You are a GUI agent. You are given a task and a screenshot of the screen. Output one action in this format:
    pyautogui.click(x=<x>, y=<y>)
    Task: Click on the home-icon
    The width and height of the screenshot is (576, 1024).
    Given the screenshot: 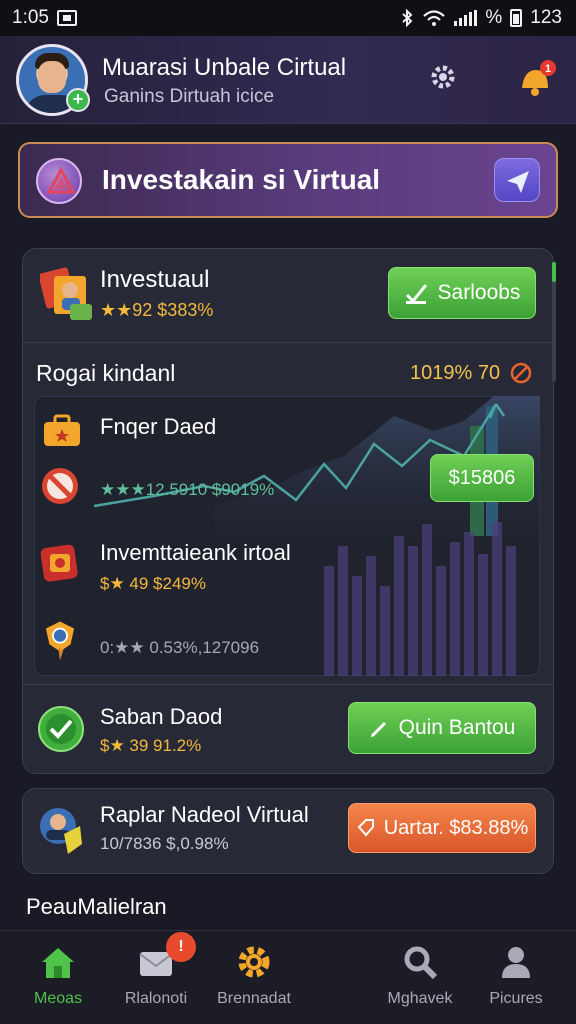 What is the action you would take?
    pyautogui.click(x=58, y=963)
    